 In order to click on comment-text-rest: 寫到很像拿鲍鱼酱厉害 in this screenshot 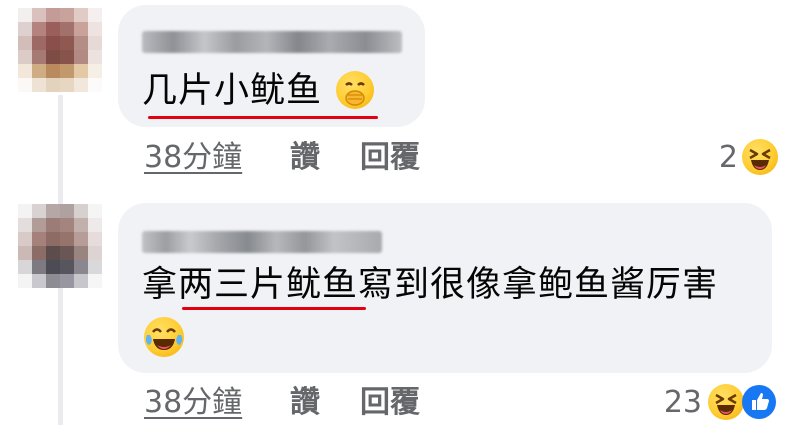, I will do `click(538, 285)`.